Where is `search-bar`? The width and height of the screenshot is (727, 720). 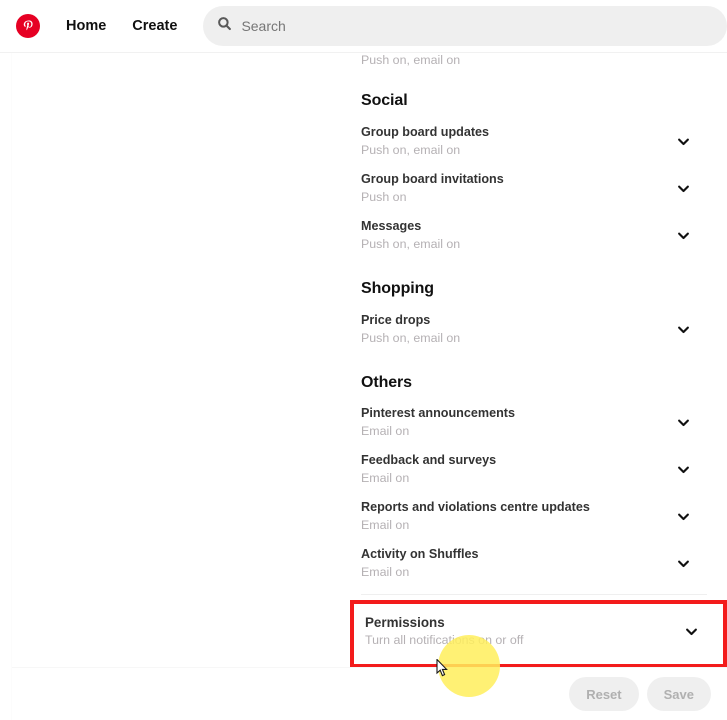 search-bar is located at coordinates (465, 26).